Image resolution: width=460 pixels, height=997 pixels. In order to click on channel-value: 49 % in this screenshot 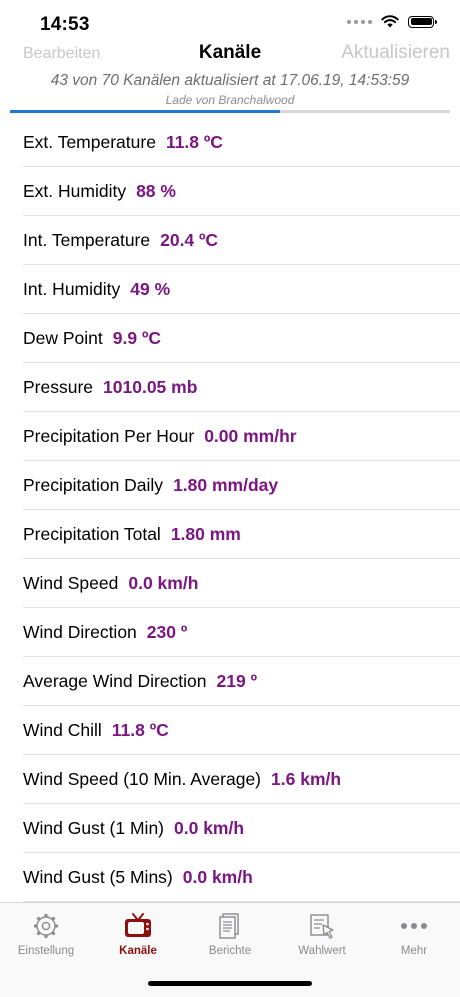, I will do `click(150, 288)`.